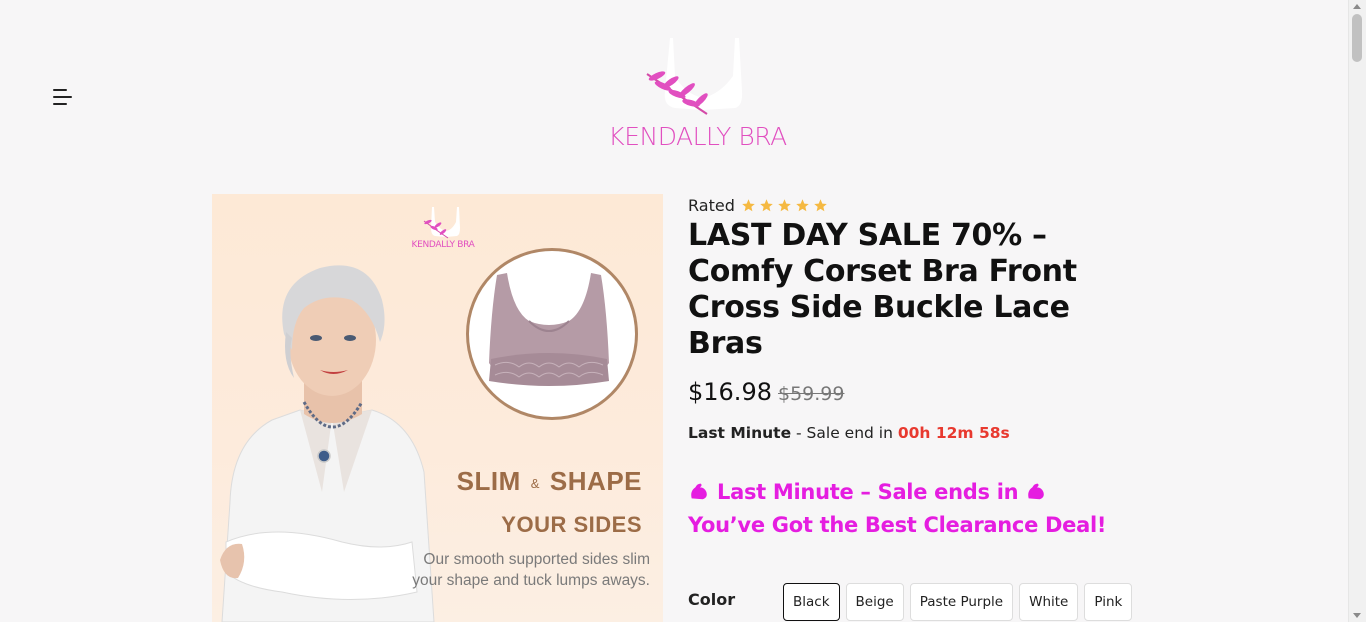 This screenshot has width=1366, height=622. I want to click on promo-line-1: Last Minute – Sale ends in, so click(868, 492).